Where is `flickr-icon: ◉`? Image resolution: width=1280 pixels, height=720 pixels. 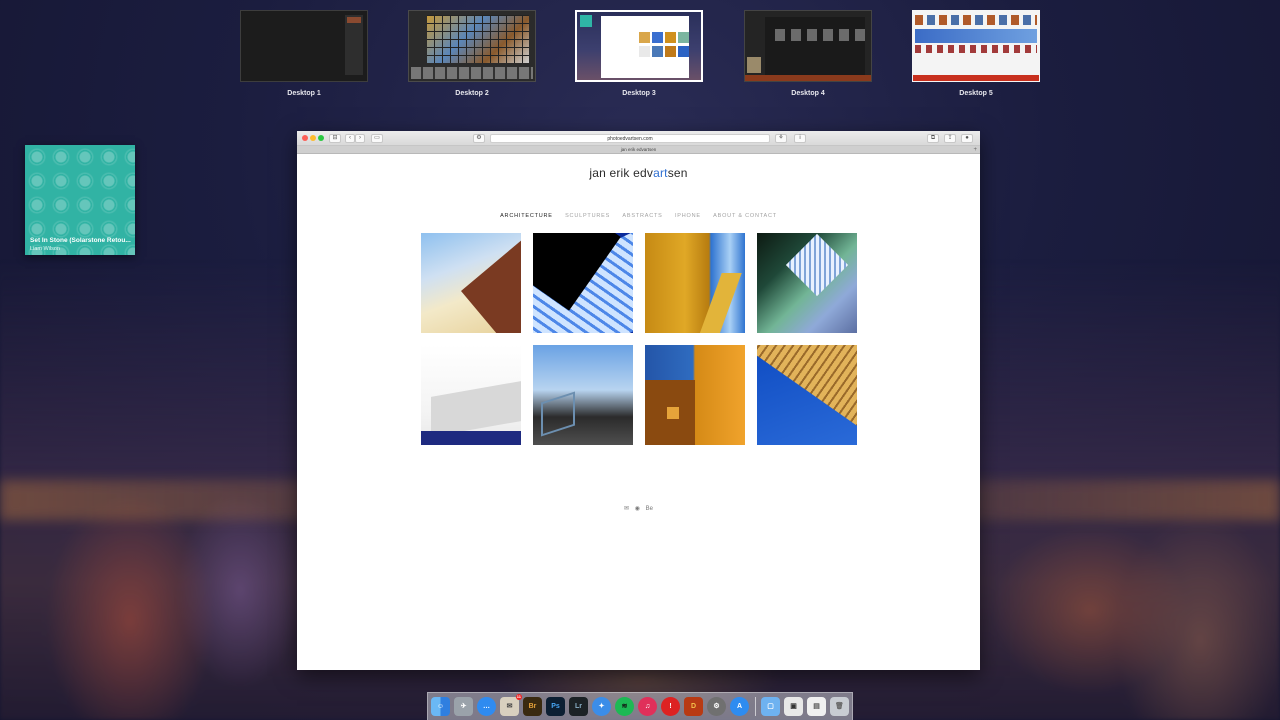
flickr-icon: ◉ is located at coordinates (637, 509).